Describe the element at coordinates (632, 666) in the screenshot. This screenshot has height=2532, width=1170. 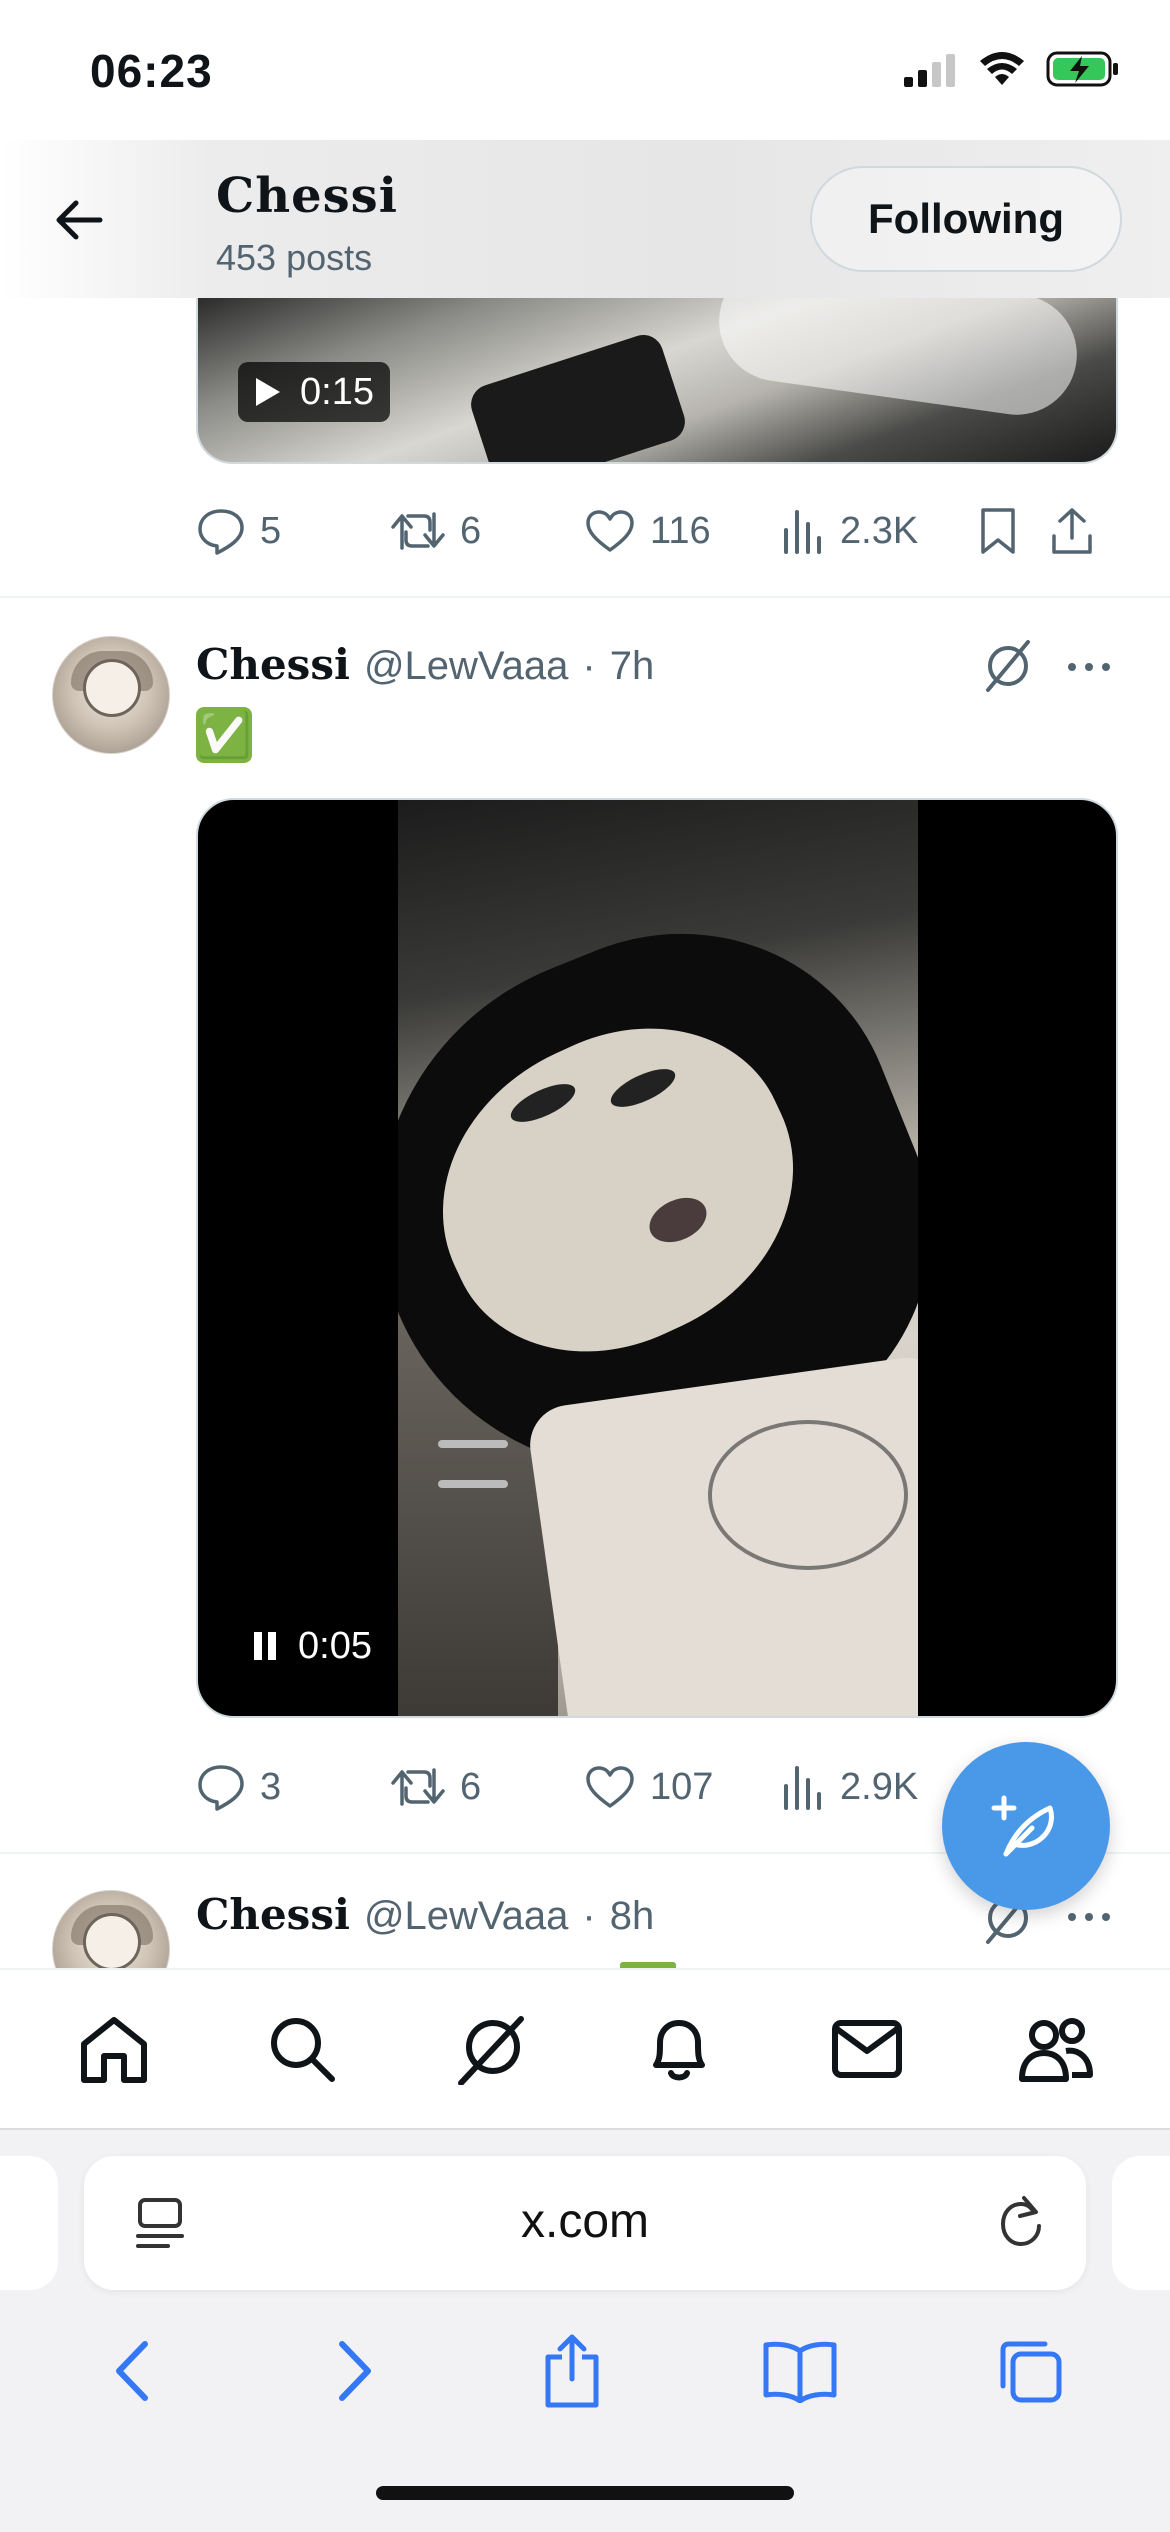
I see `tweet-time: 7h` at that location.